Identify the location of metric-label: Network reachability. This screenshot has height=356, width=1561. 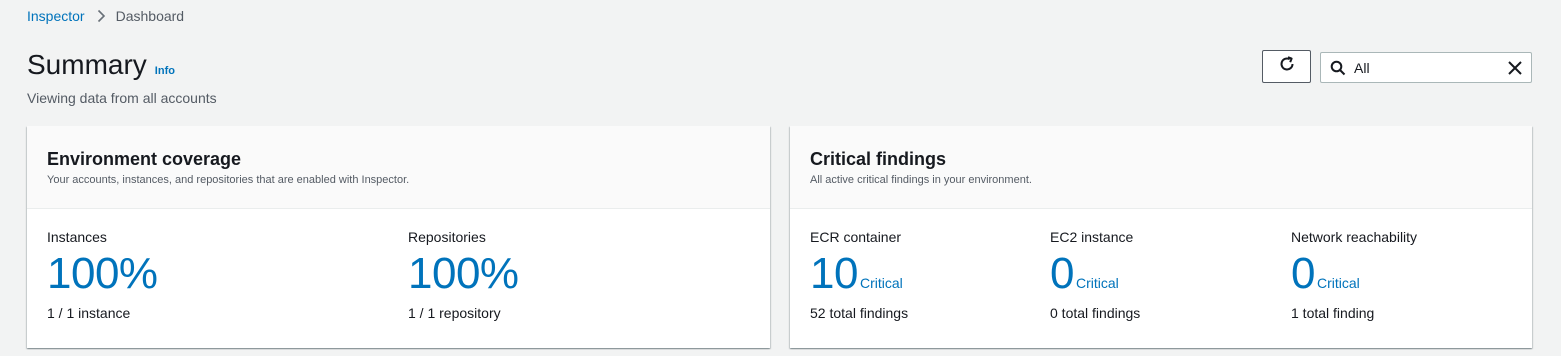
(1354, 237).